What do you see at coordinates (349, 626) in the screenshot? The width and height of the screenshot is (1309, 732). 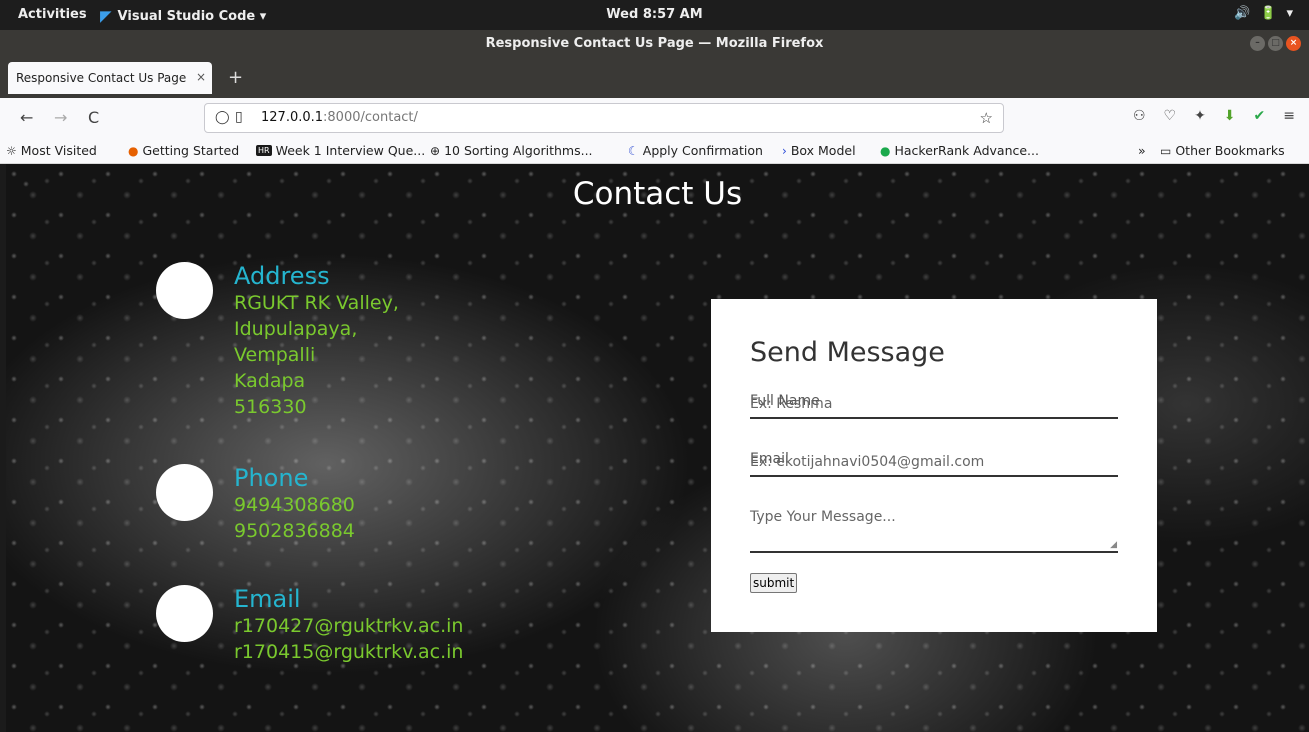 I see `email-address: r170427@rguktrkv.ac.in` at bounding box center [349, 626].